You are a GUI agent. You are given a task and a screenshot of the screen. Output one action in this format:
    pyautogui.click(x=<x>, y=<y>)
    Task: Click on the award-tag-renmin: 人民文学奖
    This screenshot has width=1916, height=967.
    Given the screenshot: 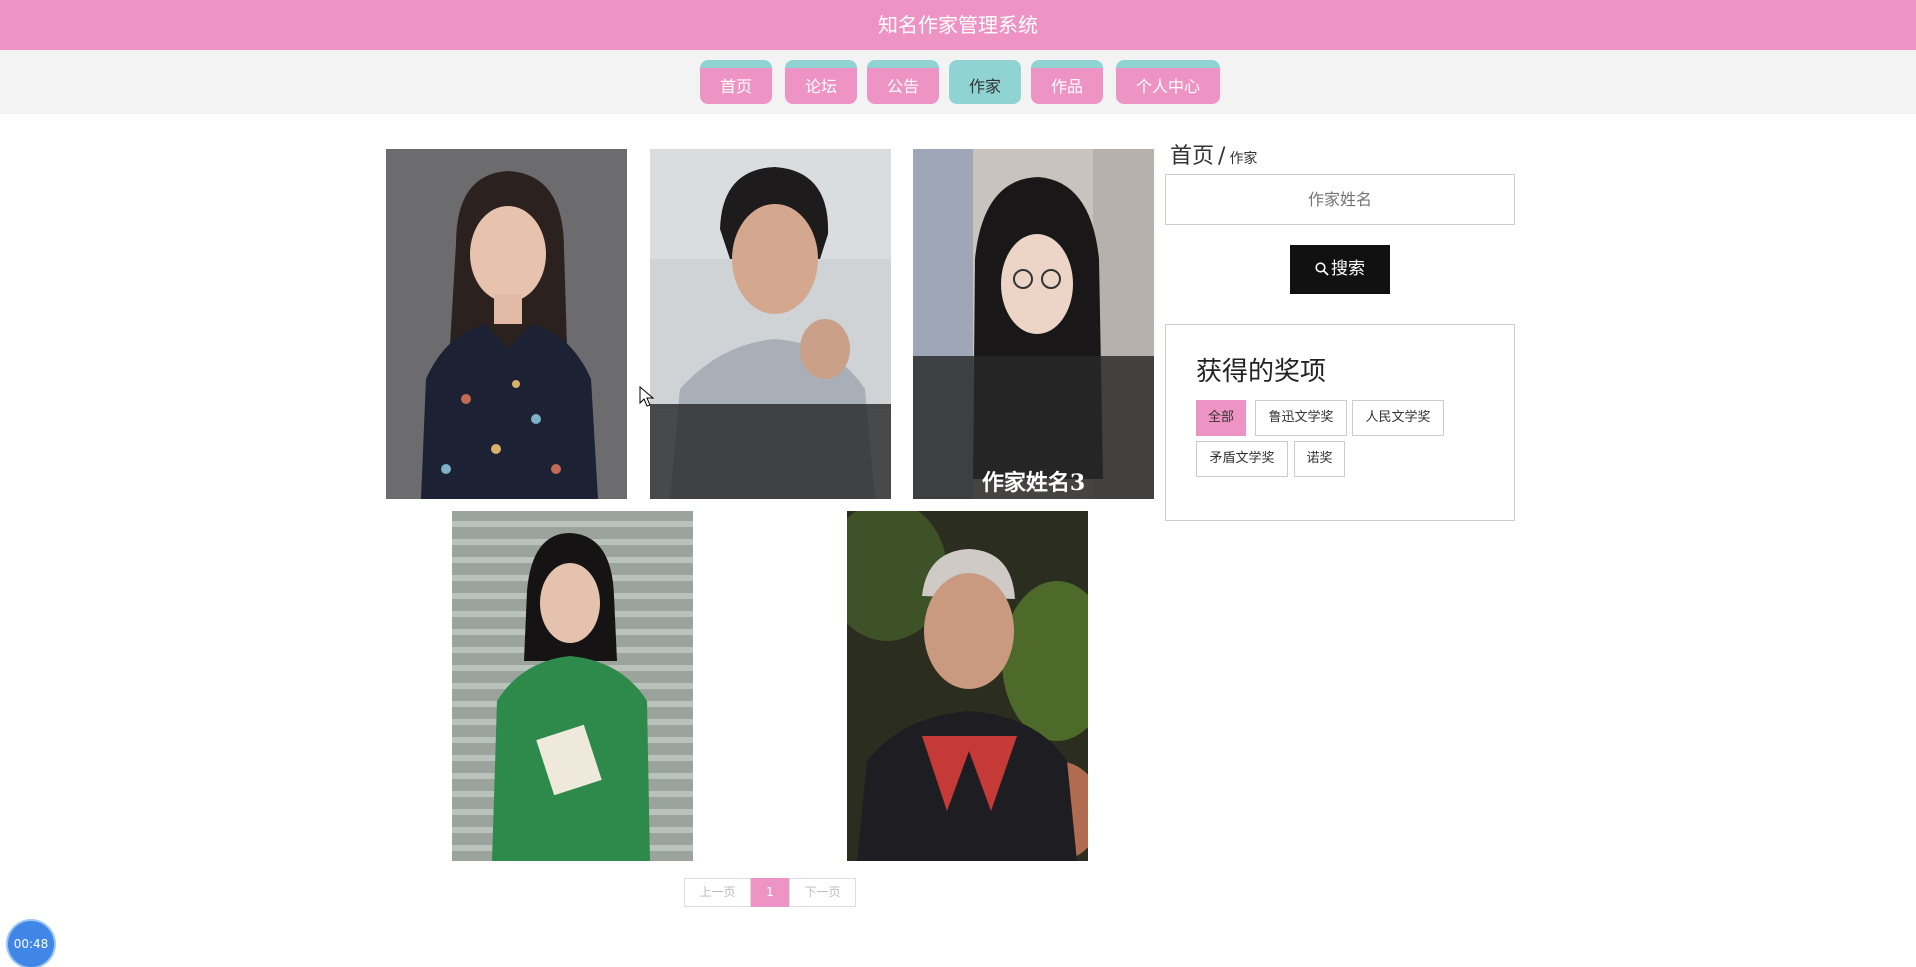 What is the action you would take?
    pyautogui.click(x=1398, y=418)
    